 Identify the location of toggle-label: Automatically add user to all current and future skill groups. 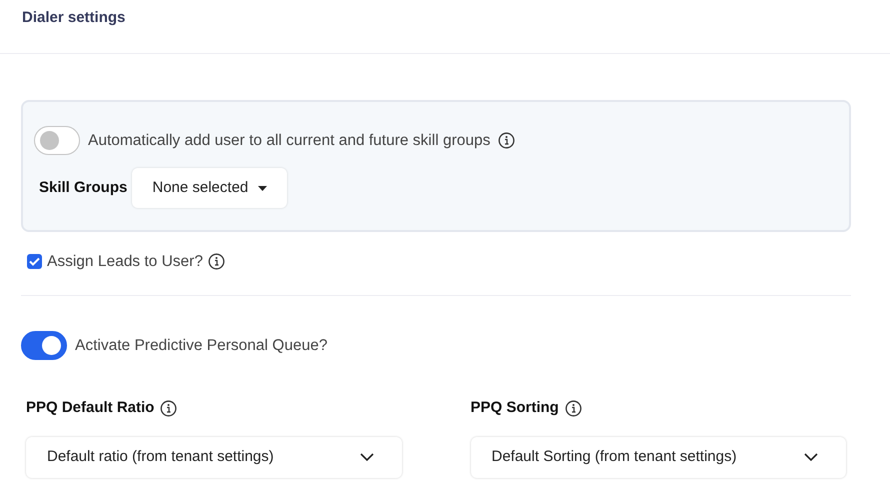
(289, 140).